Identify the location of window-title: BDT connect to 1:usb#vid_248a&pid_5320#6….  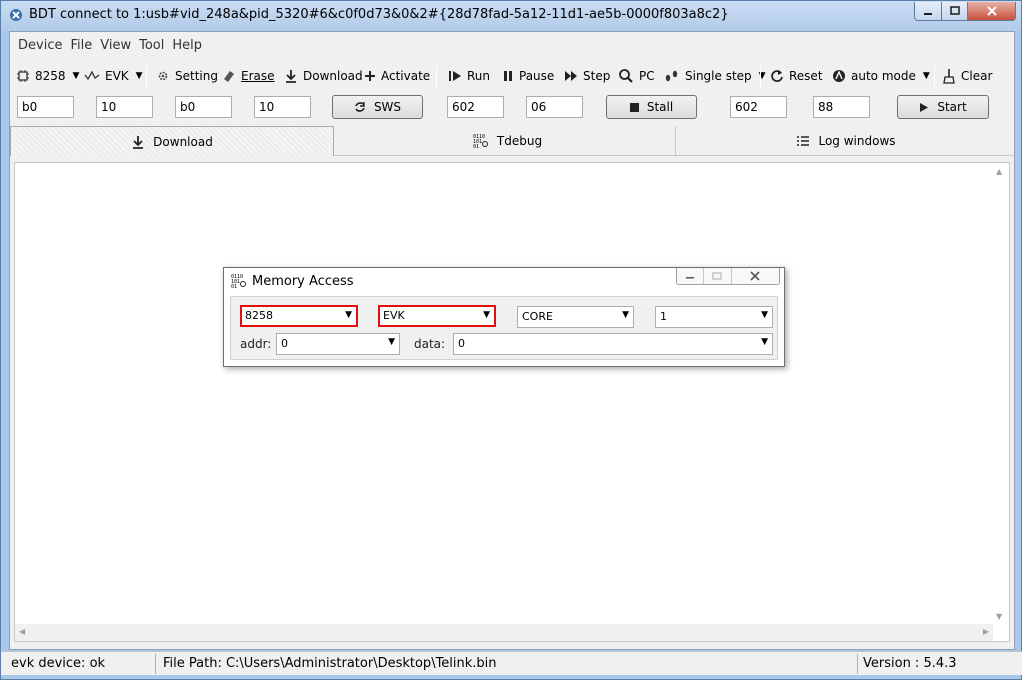
(379, 14).